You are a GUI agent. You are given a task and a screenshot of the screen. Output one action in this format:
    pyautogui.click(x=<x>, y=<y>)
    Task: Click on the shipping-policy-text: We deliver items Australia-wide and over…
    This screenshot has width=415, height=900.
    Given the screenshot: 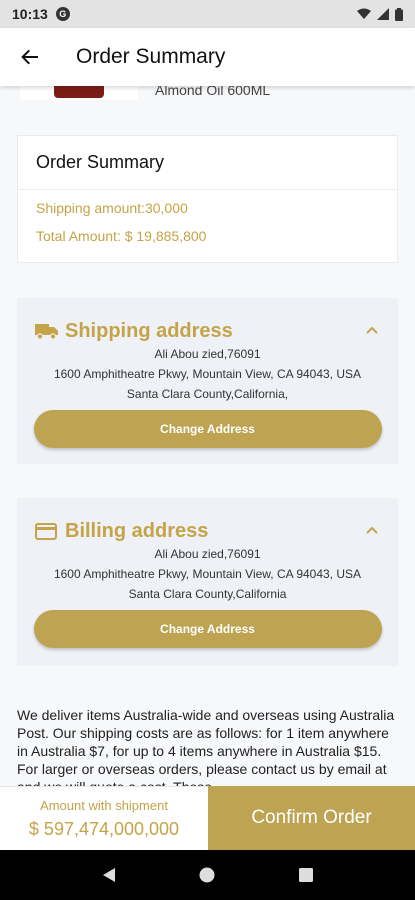 What is the action you would take?
    pyautogui.click(x=206, y=746)
    